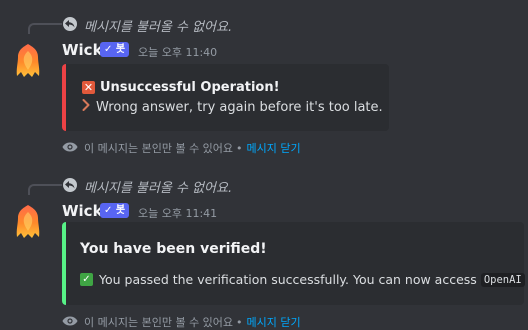 This screenshot has width=528, height=330. I want to click on timestamp: 오늘 오후 11:41, so click(177, 213).